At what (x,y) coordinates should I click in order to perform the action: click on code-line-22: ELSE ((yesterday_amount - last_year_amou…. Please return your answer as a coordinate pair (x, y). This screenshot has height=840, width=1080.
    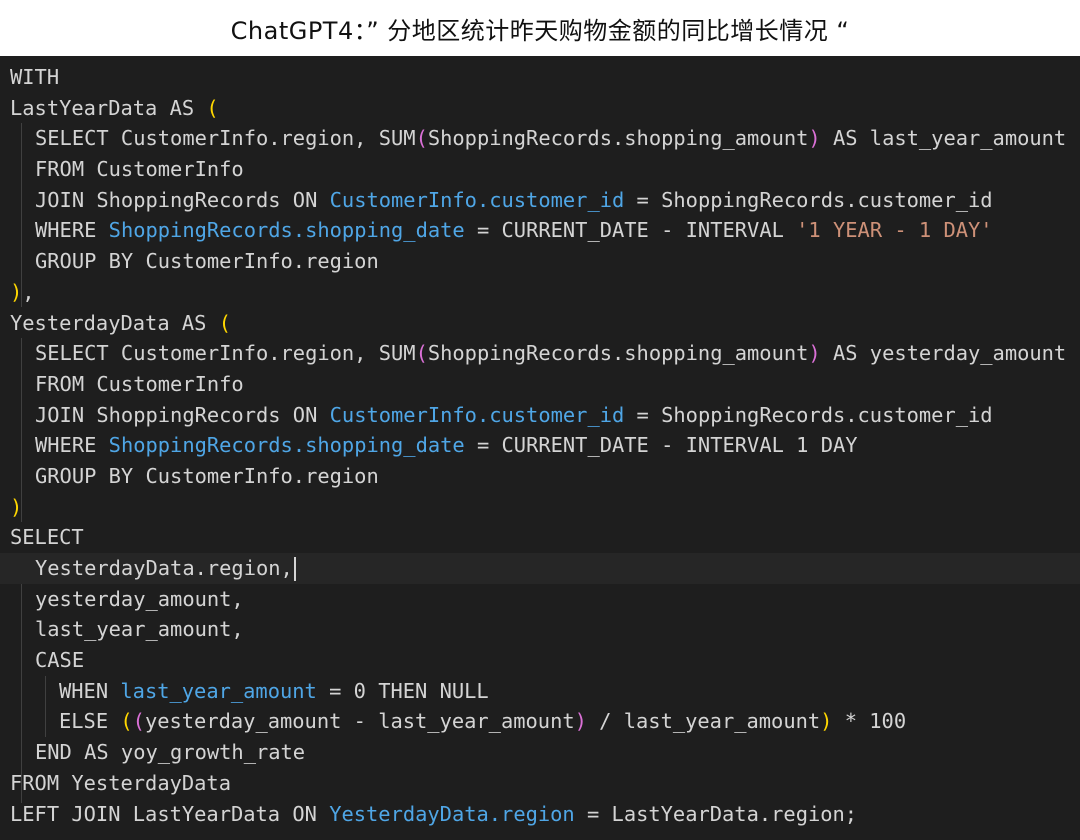
    Looking at the image, I should click on (540, 721).